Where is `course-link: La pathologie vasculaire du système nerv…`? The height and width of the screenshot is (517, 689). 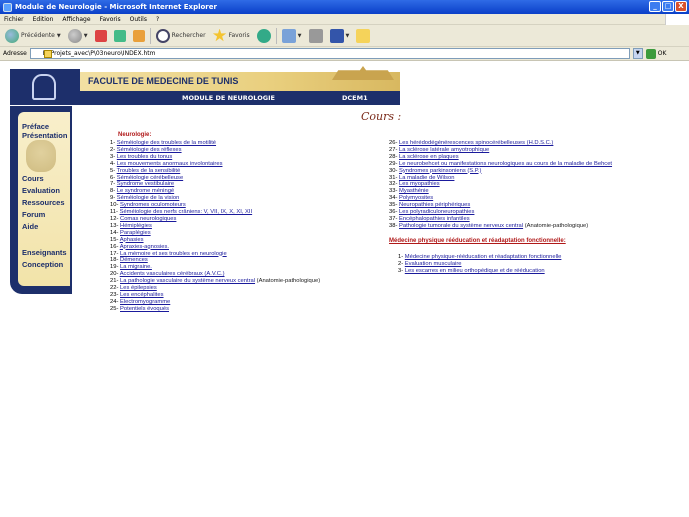 course-link: La pathologie vasculaire du système nerv… is located at coordinates (187, 281).